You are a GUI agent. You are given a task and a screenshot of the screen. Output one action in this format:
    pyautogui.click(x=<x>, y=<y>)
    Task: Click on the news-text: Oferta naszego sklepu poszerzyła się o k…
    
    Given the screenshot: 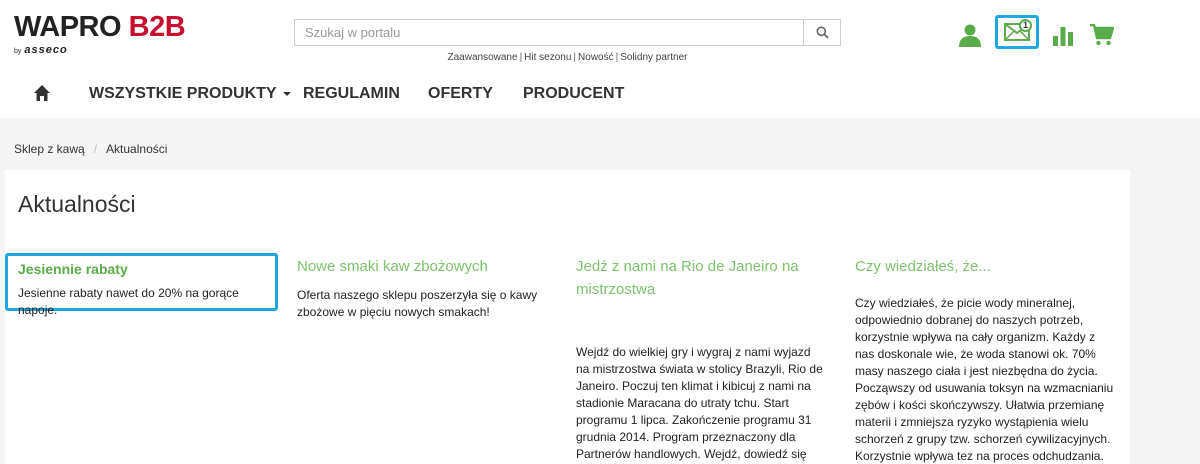 What is the action you would take?
    pyautogui.click(x=417, y=303)
    